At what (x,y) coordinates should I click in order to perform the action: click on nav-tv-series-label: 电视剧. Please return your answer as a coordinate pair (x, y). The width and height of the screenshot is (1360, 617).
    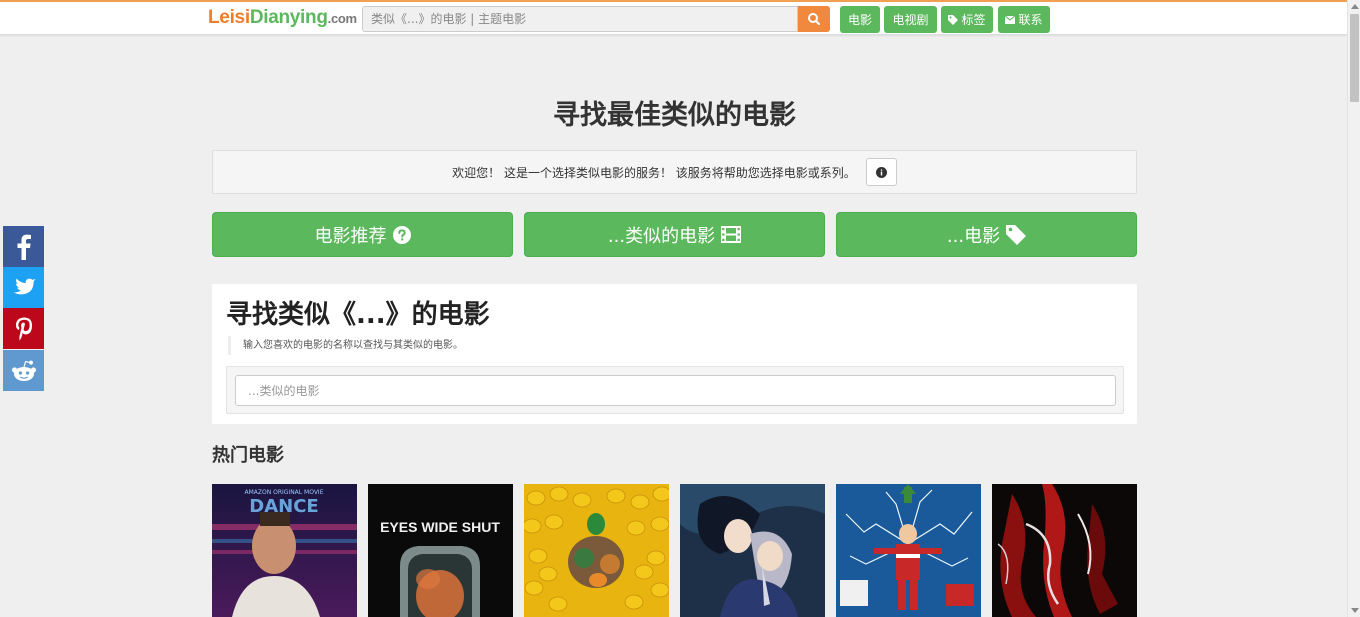
    Looking at the image, I should click on (910, 20).